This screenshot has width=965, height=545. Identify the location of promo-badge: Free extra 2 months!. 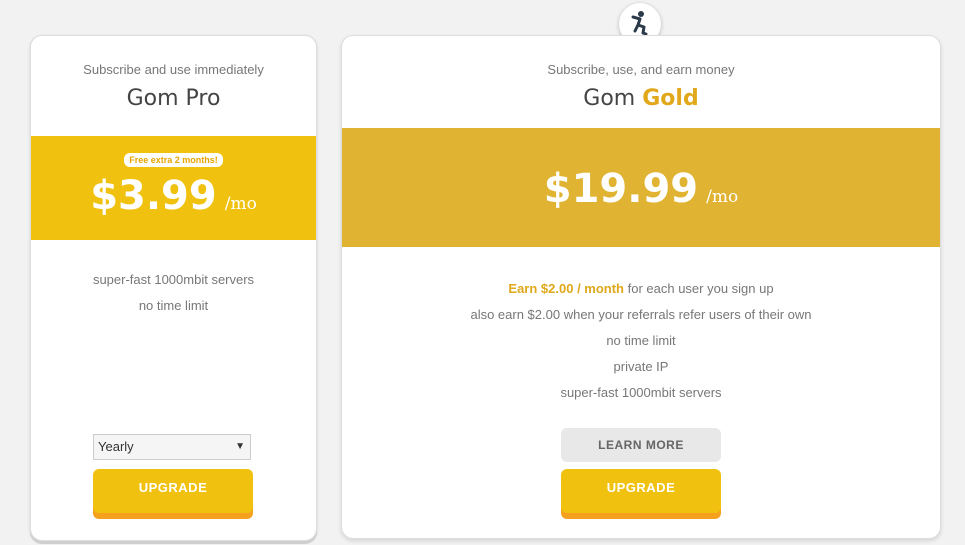
(173, 160).